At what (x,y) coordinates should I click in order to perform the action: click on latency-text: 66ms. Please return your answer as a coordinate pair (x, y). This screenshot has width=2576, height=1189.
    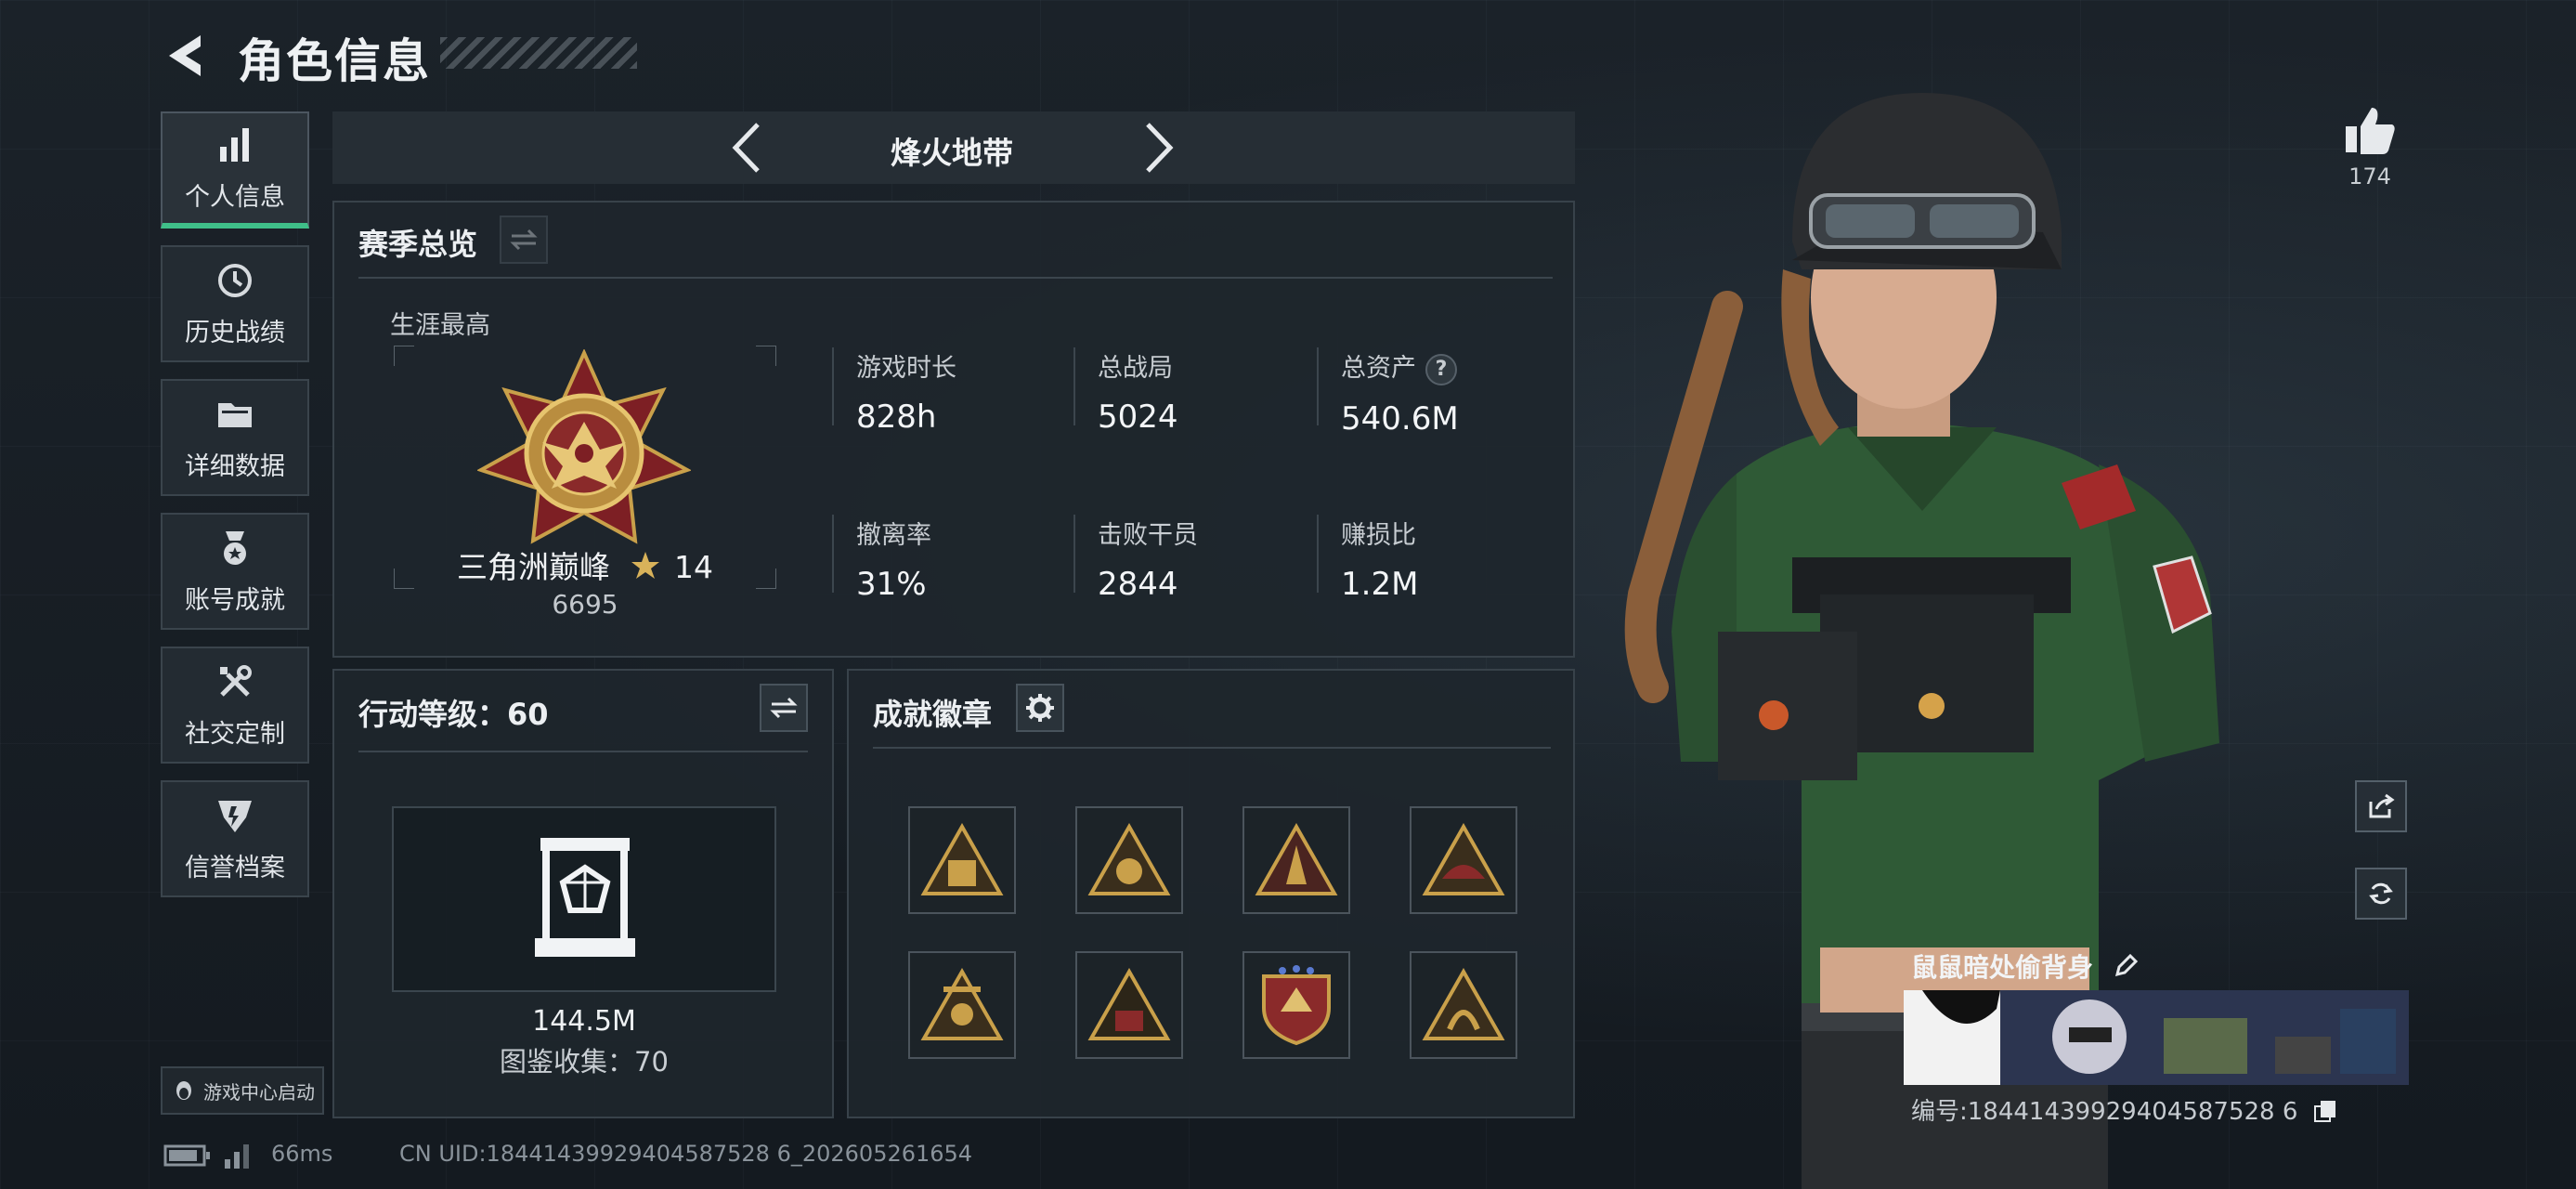
    Looking at the image, I should click on (302, 1154).